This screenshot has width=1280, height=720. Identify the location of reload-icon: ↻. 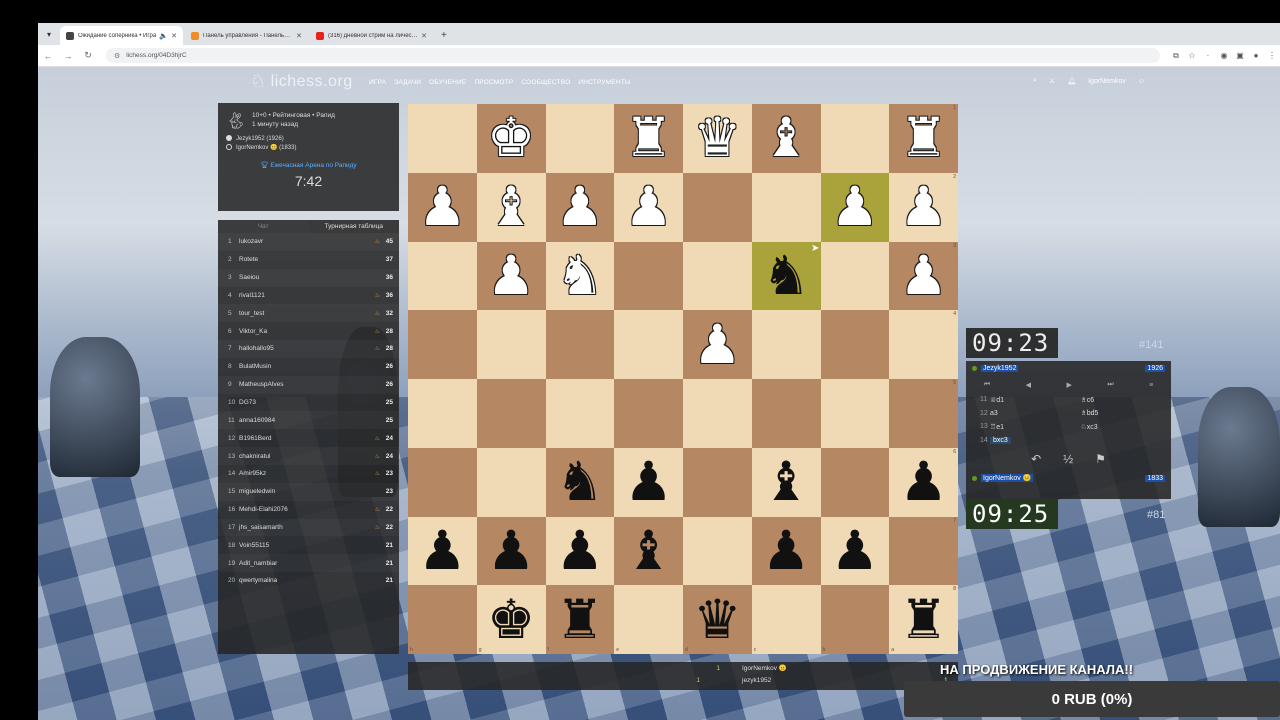
(88, 55).